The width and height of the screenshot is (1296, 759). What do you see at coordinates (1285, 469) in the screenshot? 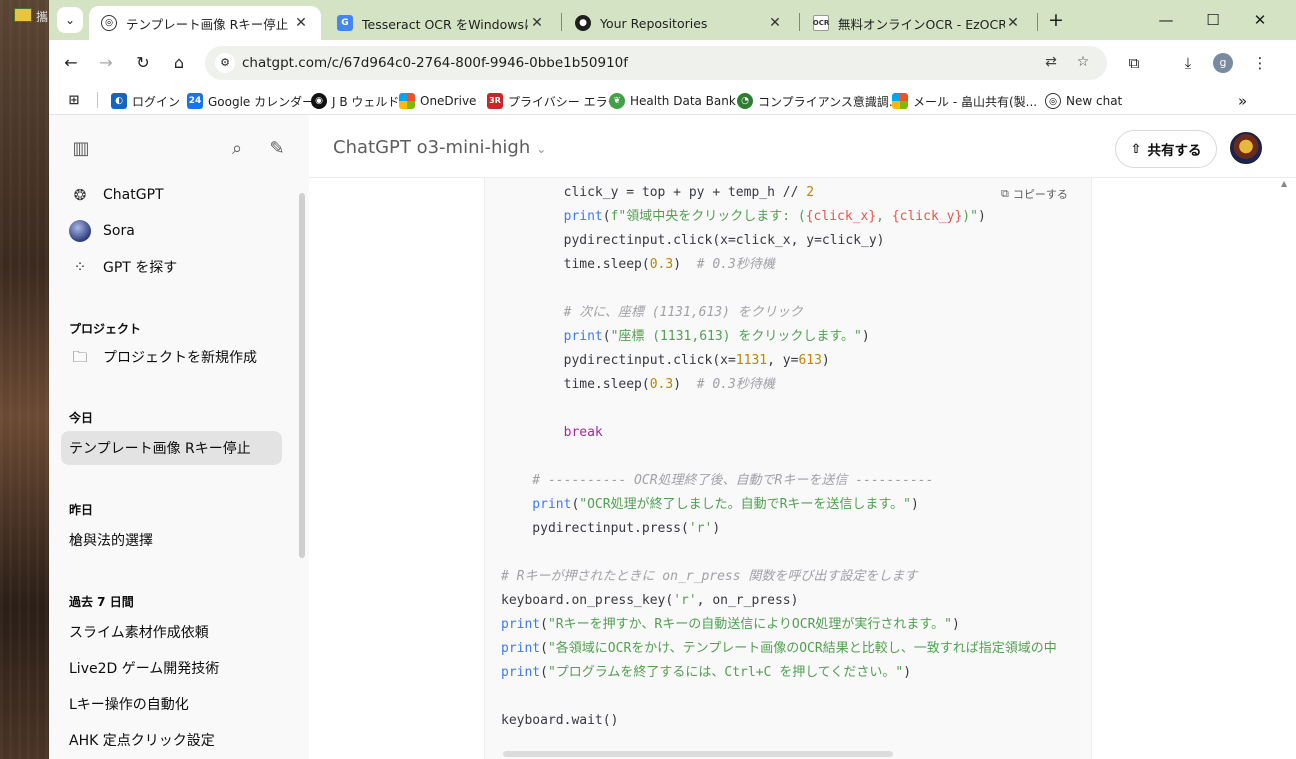
I see `main-scrollbar: ▲` at bounding box center [1285, 469].